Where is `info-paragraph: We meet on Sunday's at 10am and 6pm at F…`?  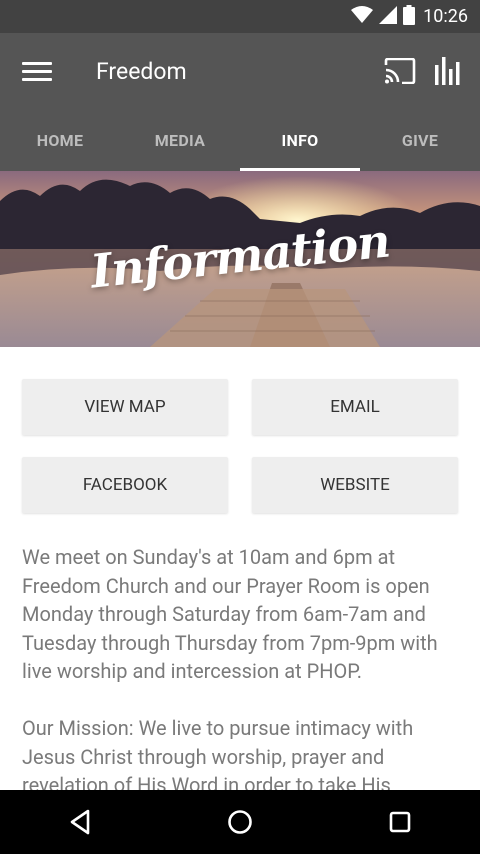
info-paragraph: We meet on Sunday's at 10am and 6pm at F… is located at coordinates (230, 614).